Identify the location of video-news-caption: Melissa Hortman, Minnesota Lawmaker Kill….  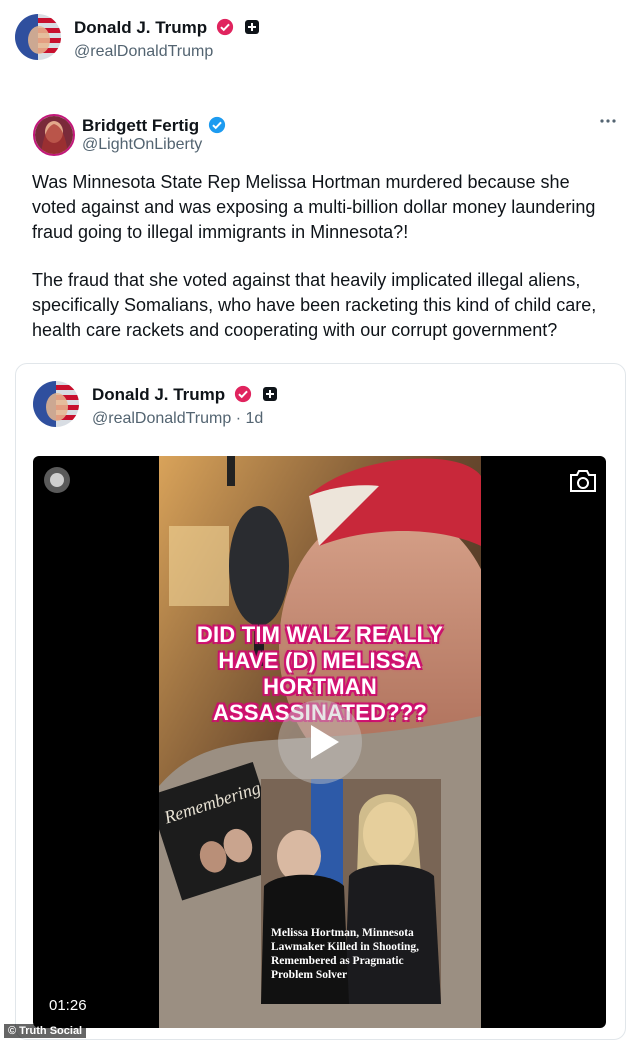
(345, 954).